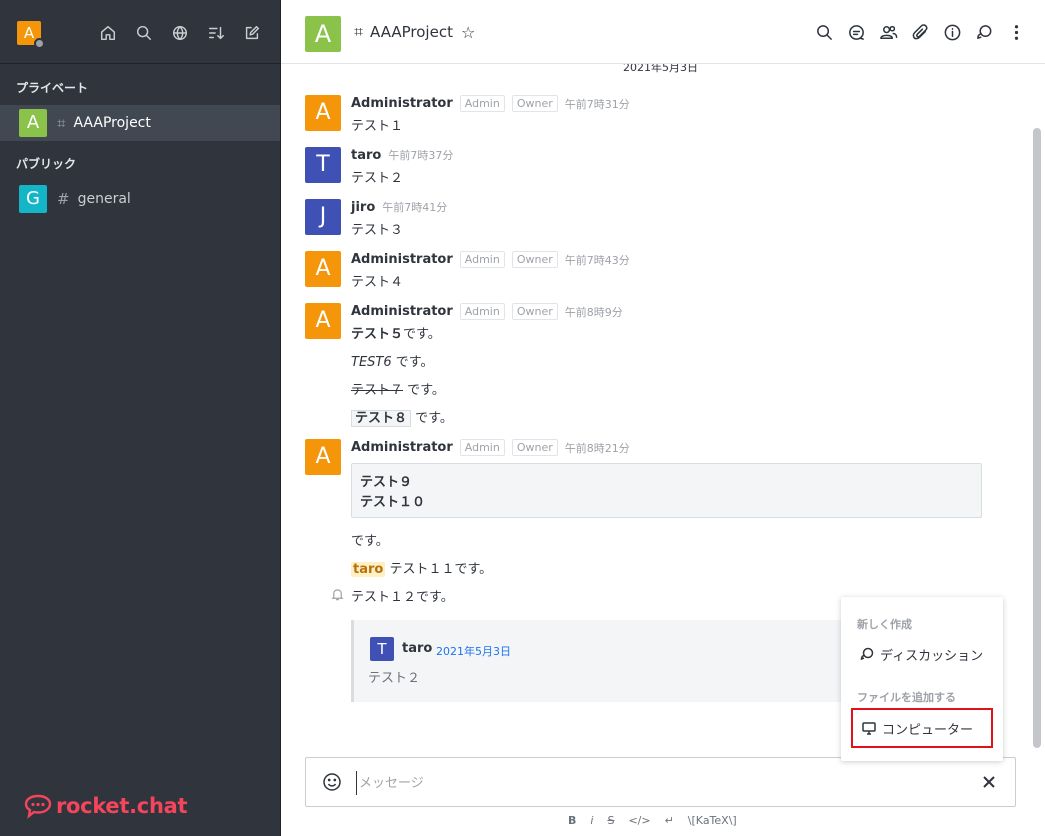 The height and width of the screenshot is (836, 1045). What do you see at coordinates (377, 282) in the screenshot?
I see `message-text: テスト４` at bounding box center [377, 282].